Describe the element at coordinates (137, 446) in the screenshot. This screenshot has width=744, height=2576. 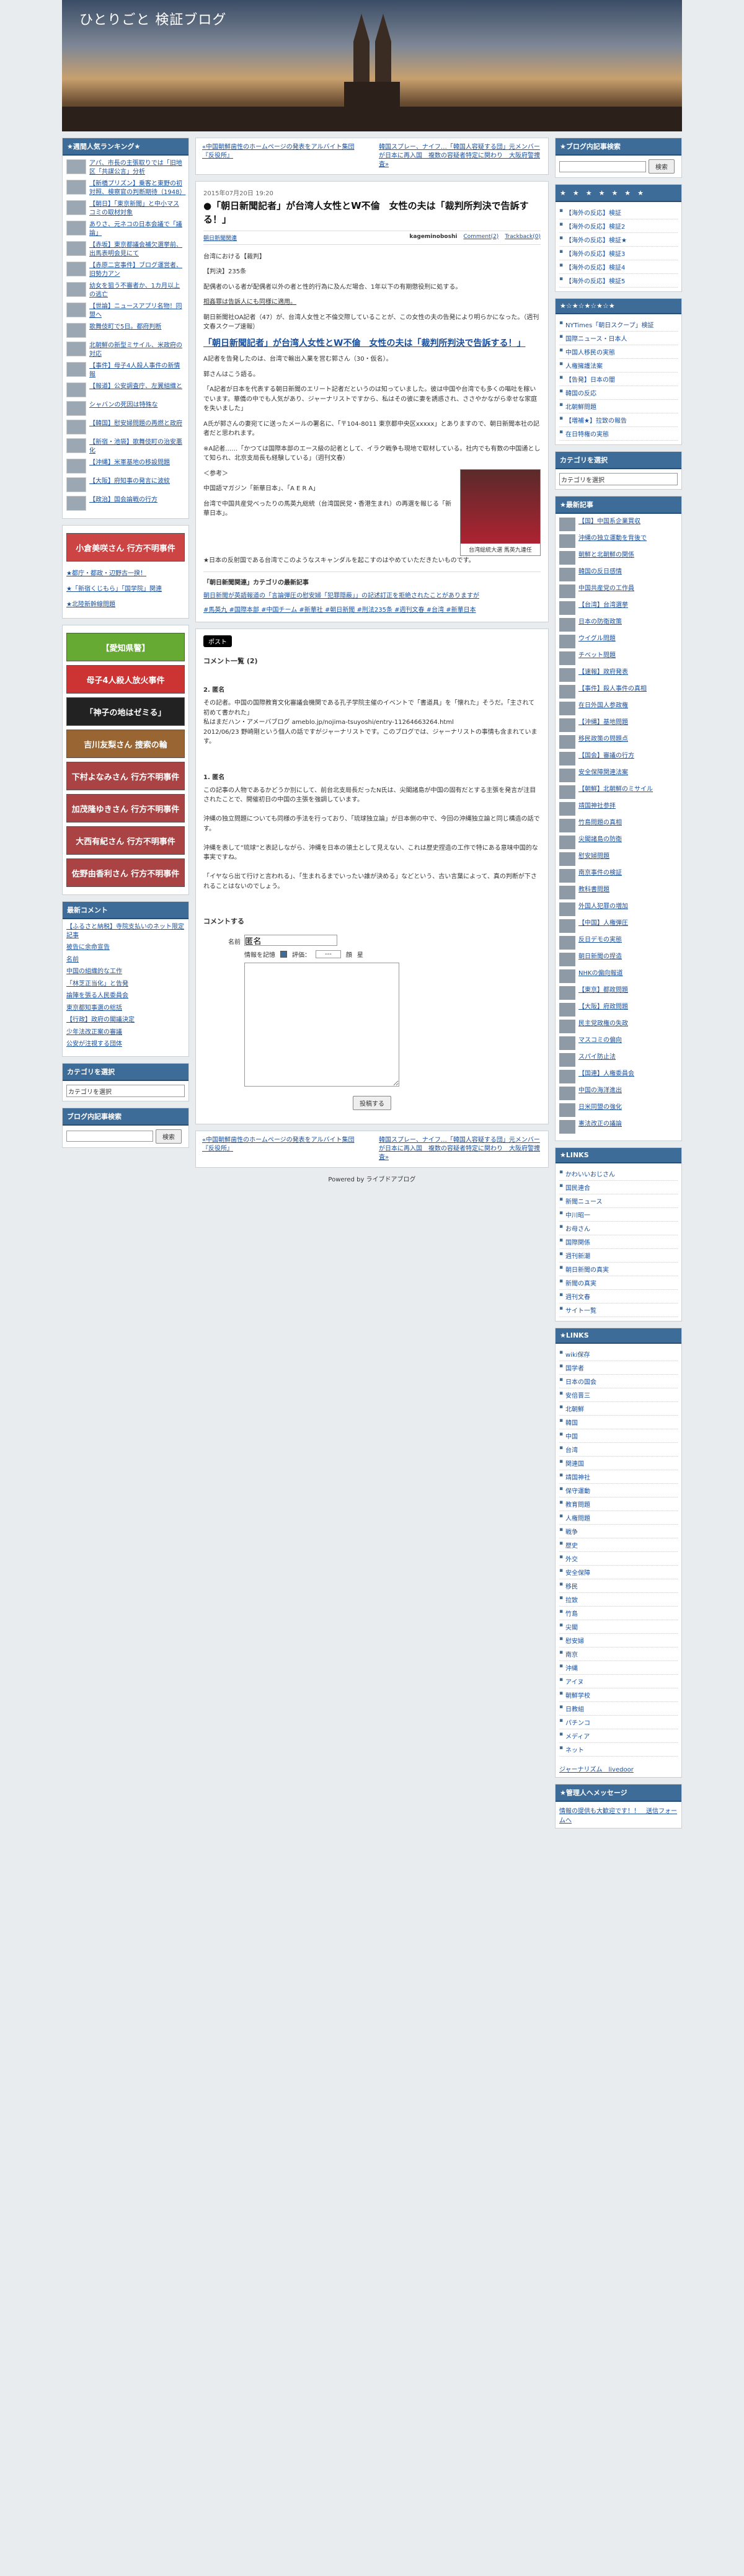
I see `ranking-item-label: 【新宿・池袋】歌舞伎町の治安悪化` at that location.